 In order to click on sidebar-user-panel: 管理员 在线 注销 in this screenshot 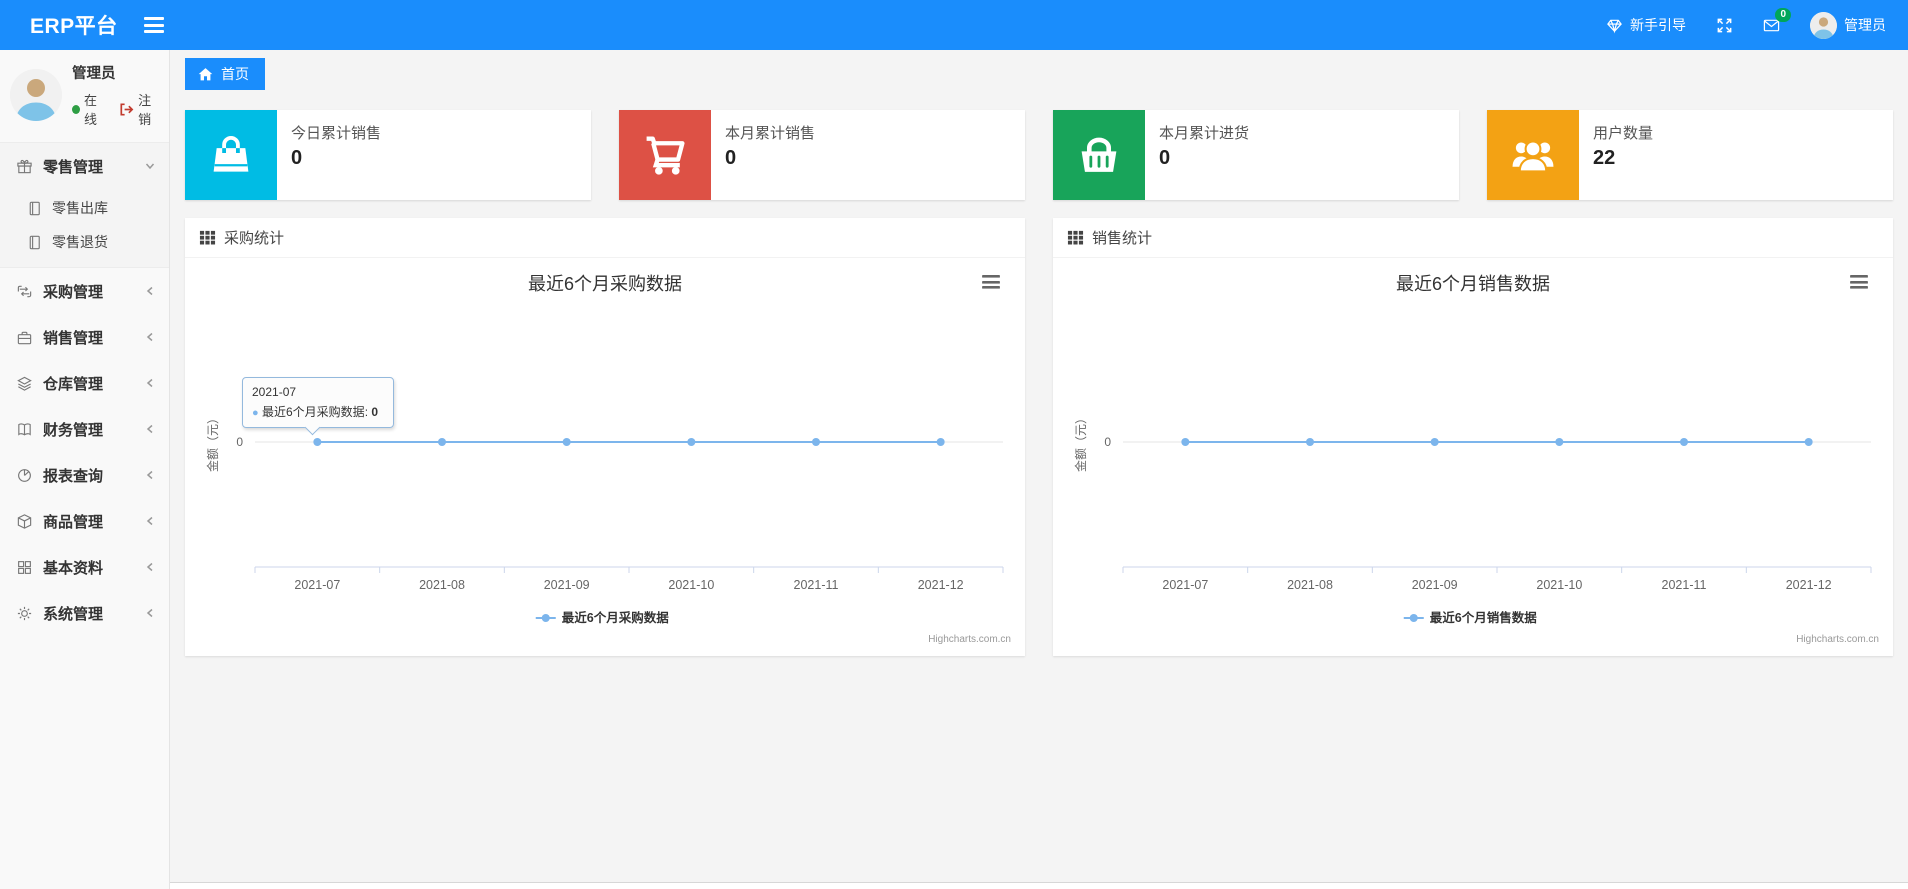, I will do `click(84, 96)`.